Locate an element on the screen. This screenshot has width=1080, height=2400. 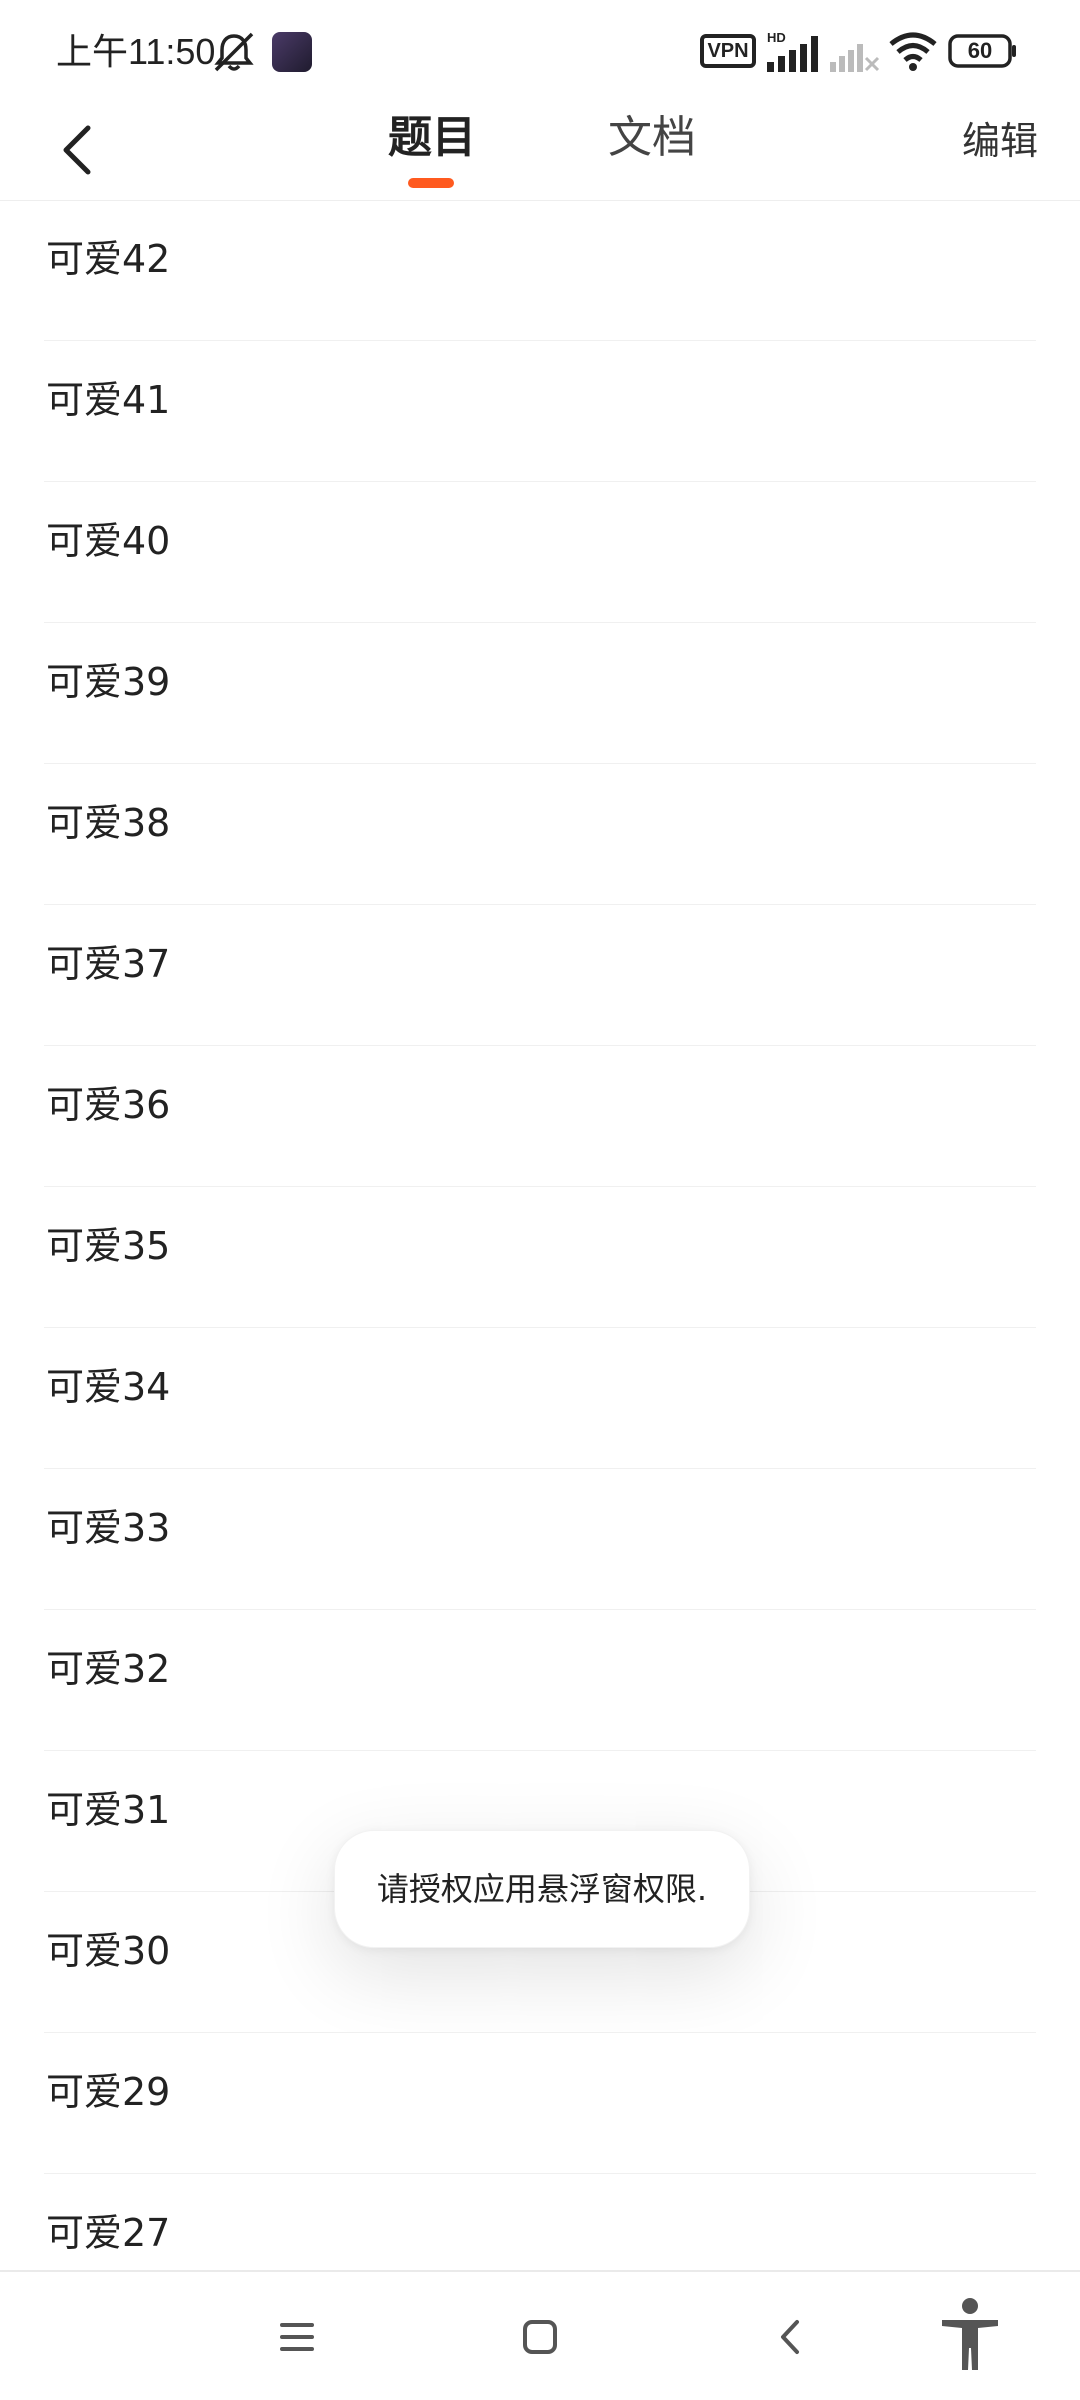
svg-text: HD is located at coordinates (776, 37).